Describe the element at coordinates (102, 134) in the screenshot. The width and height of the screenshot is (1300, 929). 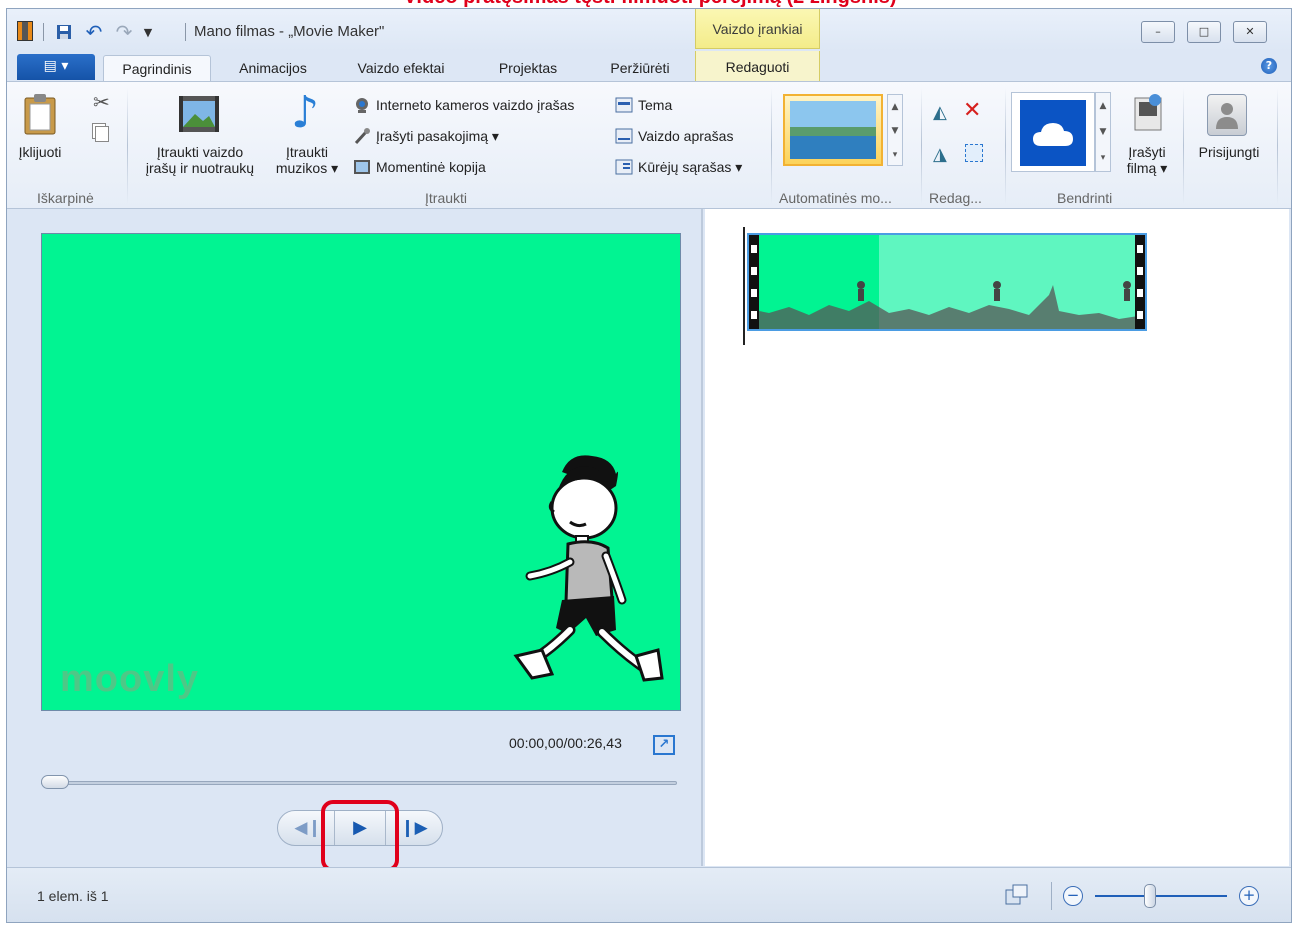
I see `copy-icon` at that location.